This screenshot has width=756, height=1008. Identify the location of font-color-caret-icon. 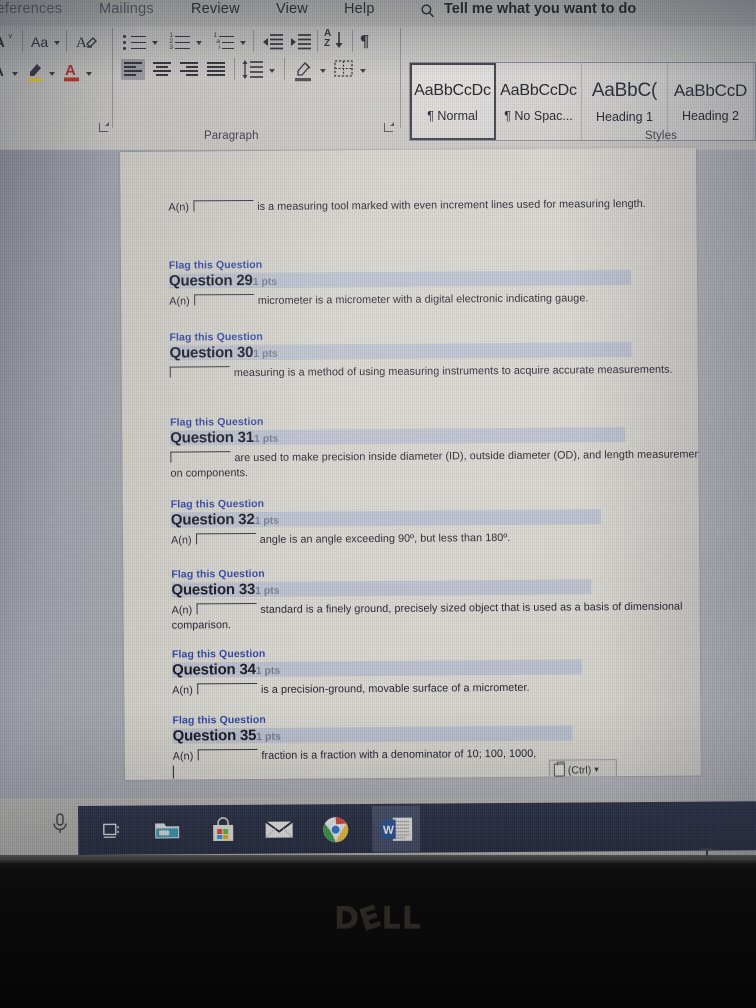
(89, 74).